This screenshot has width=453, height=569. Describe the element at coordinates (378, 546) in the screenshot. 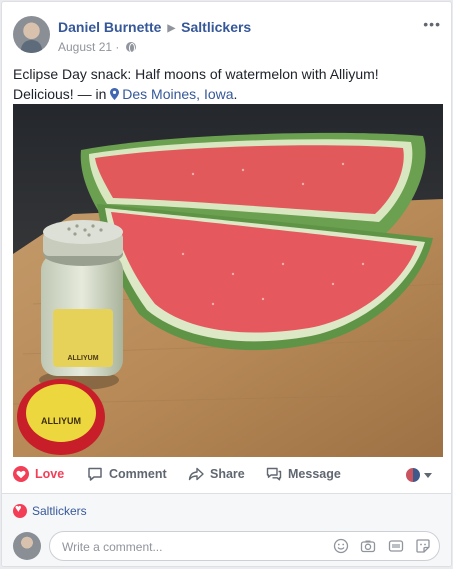

I see `comment-tools` at that location.